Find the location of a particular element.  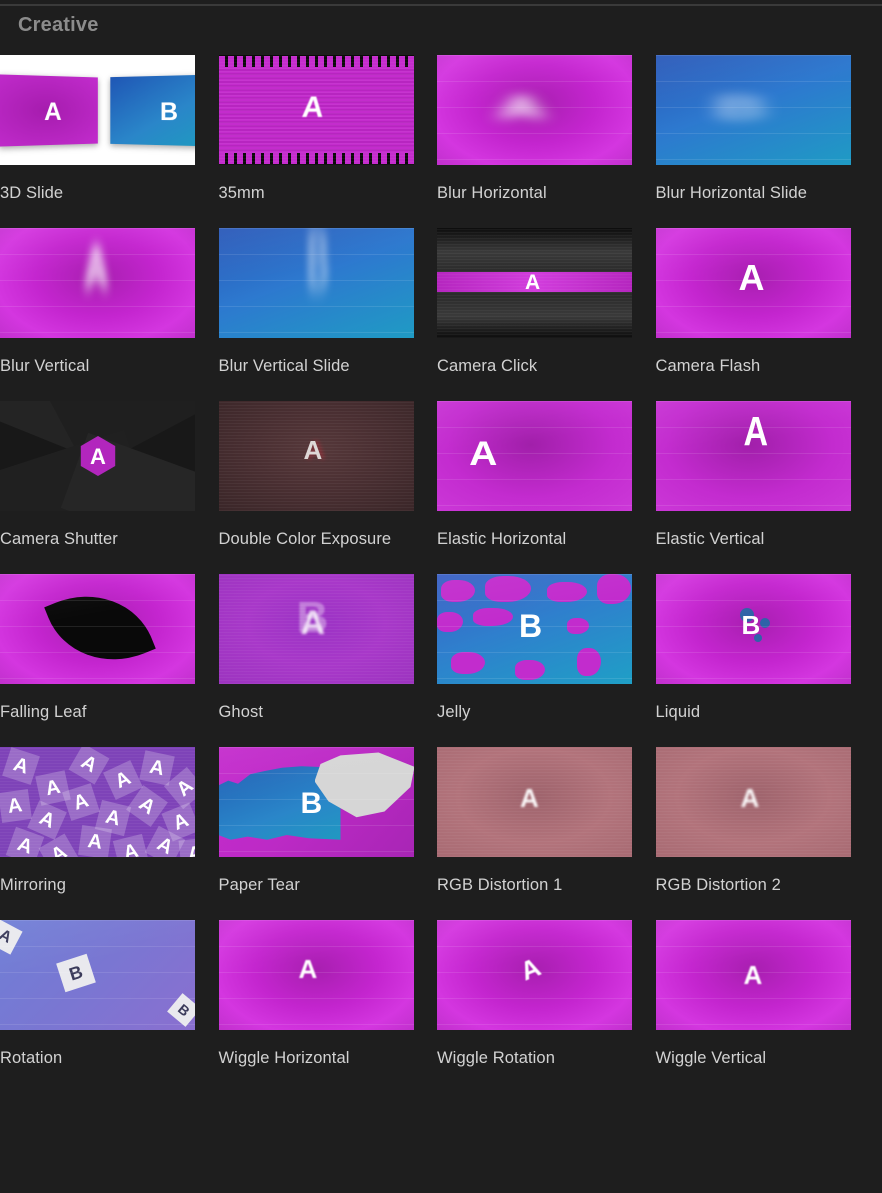

transition-item: B Liquid is located at coordinates (765, 649).